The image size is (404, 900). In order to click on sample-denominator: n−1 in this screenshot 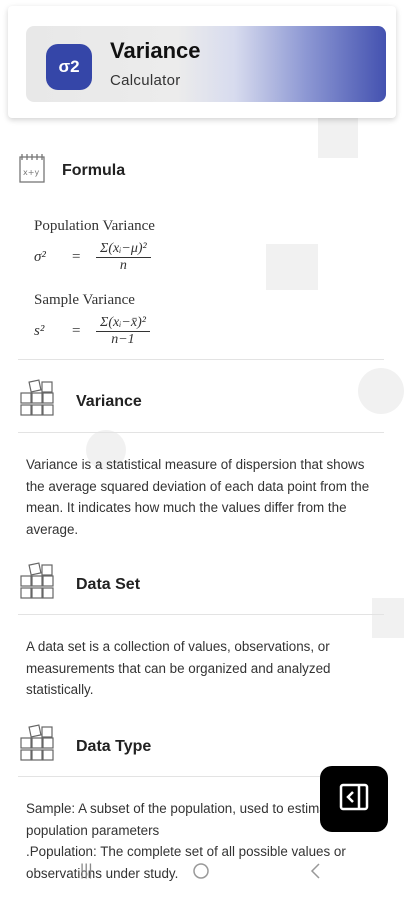, I will do `click(123, 339)`.